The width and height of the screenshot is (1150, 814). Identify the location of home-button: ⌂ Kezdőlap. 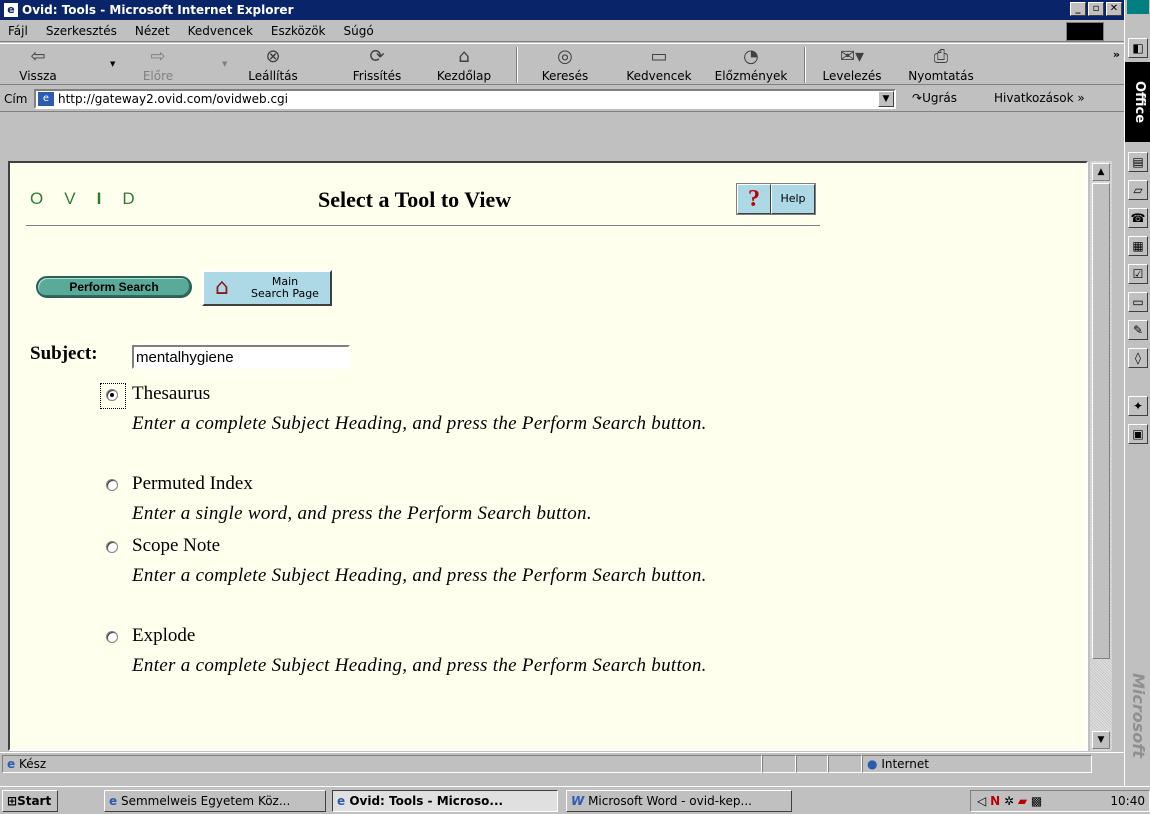
(464, 66).